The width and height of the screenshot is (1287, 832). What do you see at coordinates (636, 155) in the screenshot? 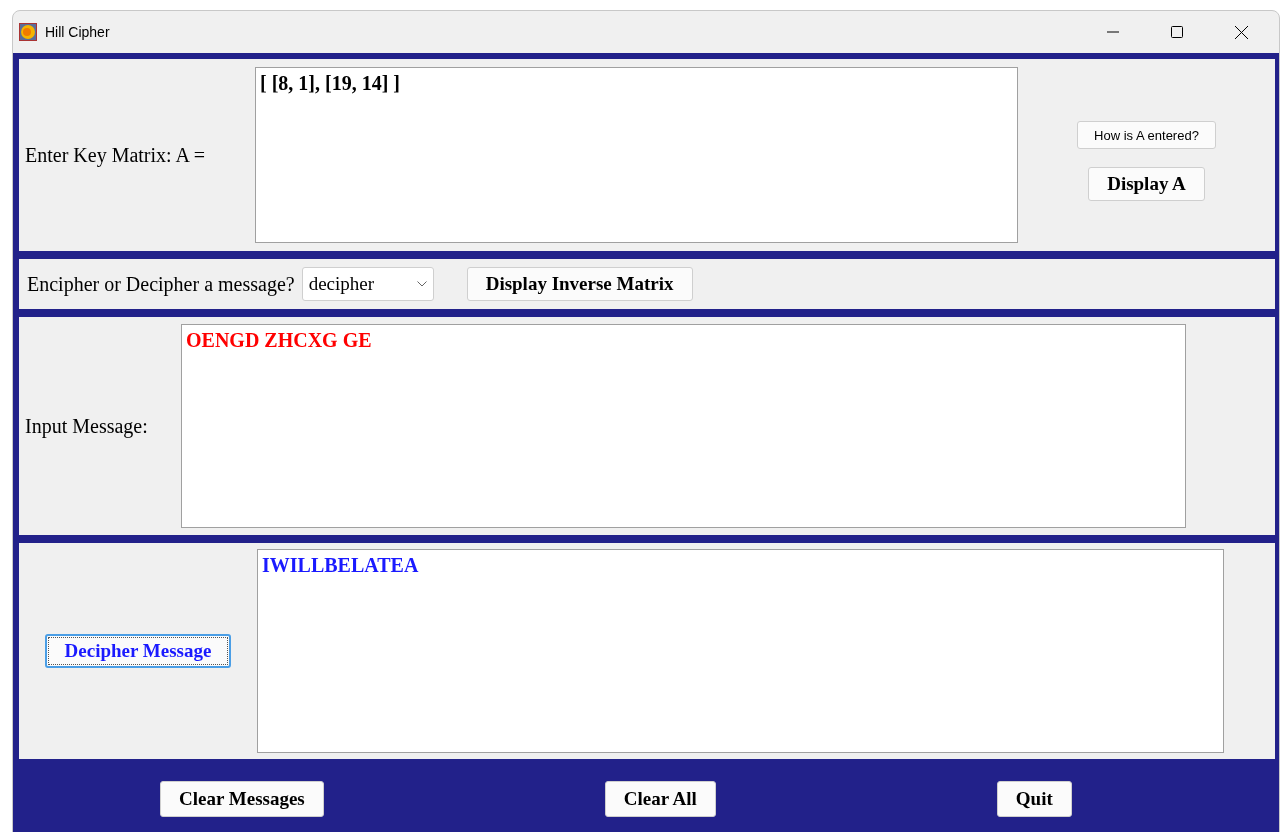
I see `key-matrix-field: [ [8, 1], [19, 14] ]` at bounding box center [636, 155].